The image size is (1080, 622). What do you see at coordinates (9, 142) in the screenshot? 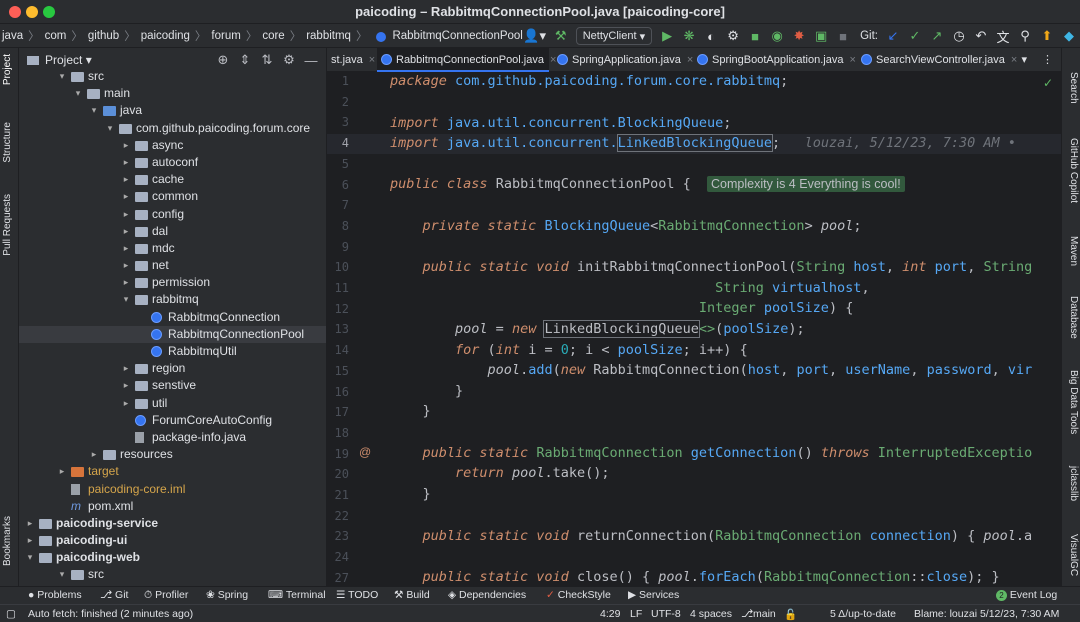
I see `structure-tool-window: Structure` at bounding box center [9, 142].